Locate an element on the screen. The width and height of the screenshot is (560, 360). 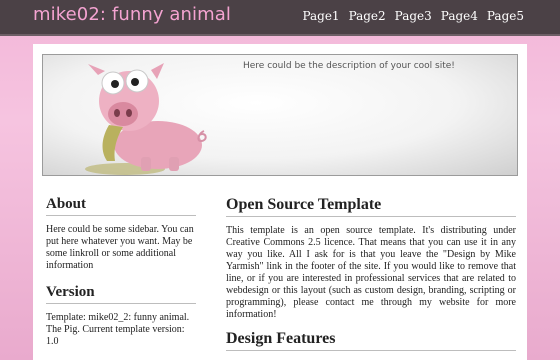
pig-mascot-image is located at coordinates (146, 119).